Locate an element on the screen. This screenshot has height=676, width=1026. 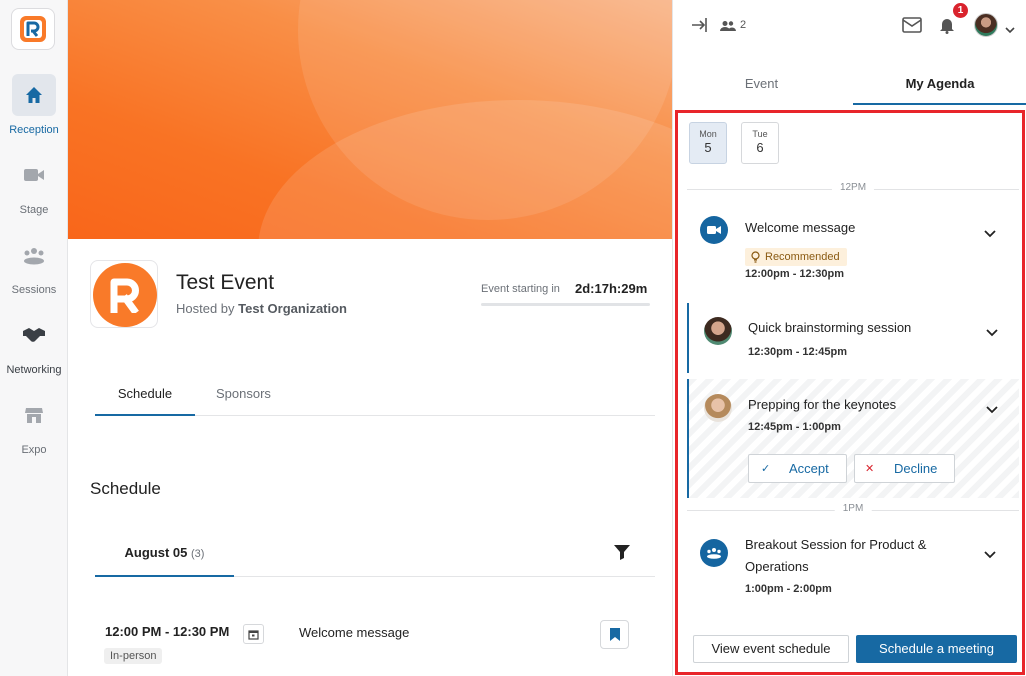
agenda-item-title: Welcome message is located at coordinates (800, 227).